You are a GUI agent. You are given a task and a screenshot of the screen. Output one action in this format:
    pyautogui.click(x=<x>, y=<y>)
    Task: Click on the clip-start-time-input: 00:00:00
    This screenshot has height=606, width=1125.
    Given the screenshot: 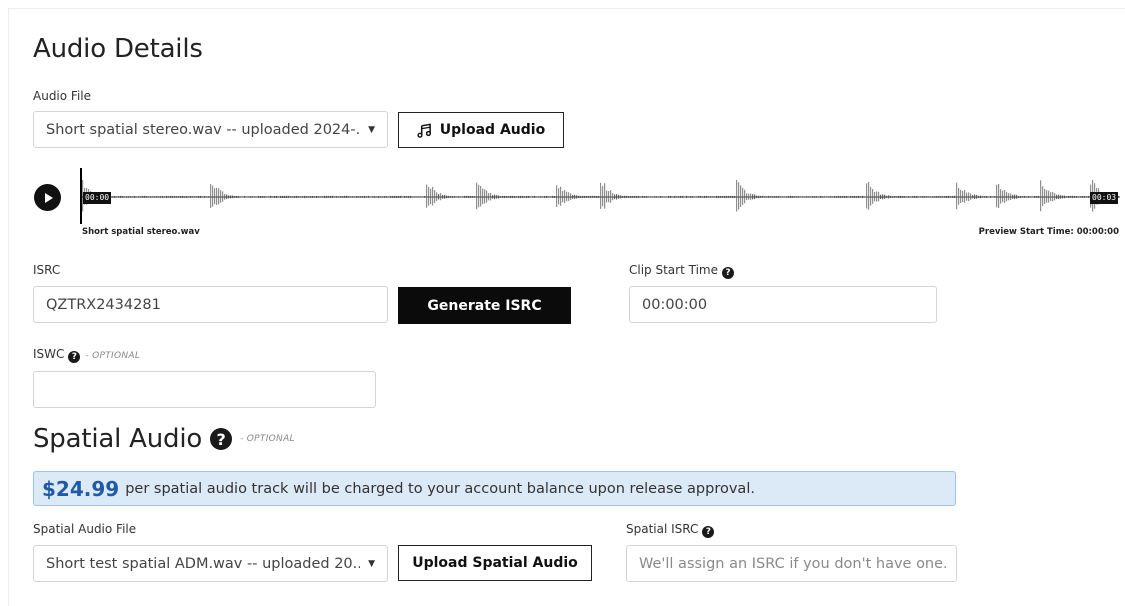 What is the action you would take?
    pyautogui.click(x=783, y=304)
    